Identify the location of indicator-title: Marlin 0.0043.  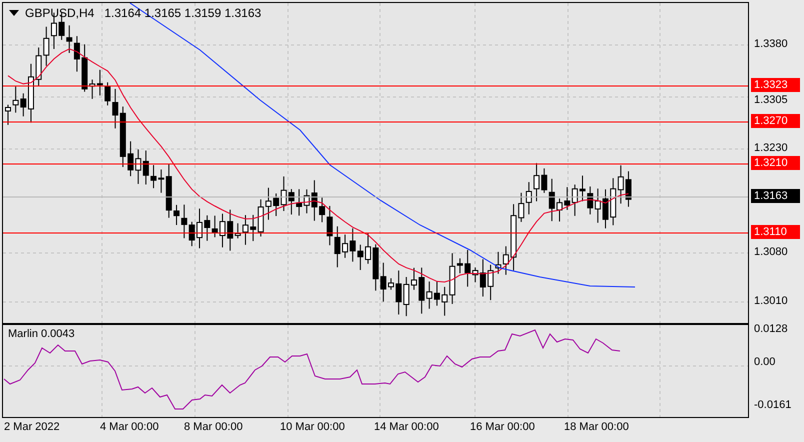
(41, 334).